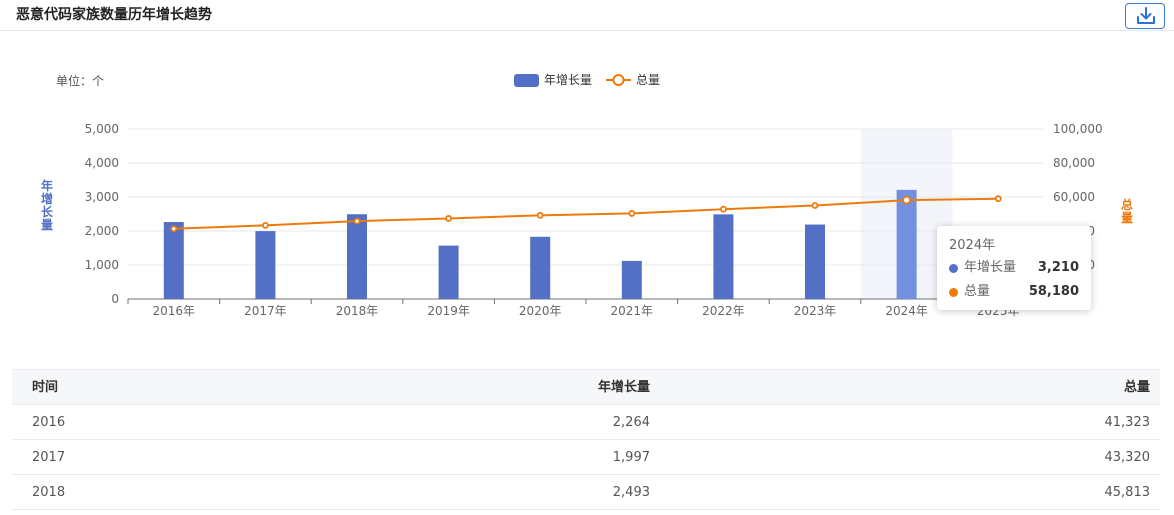 The image size is (1174, 515). Describe the element at coordinates (102, 197) in the screenshot. I see `y-left-tick-label: 3,000` at that location.